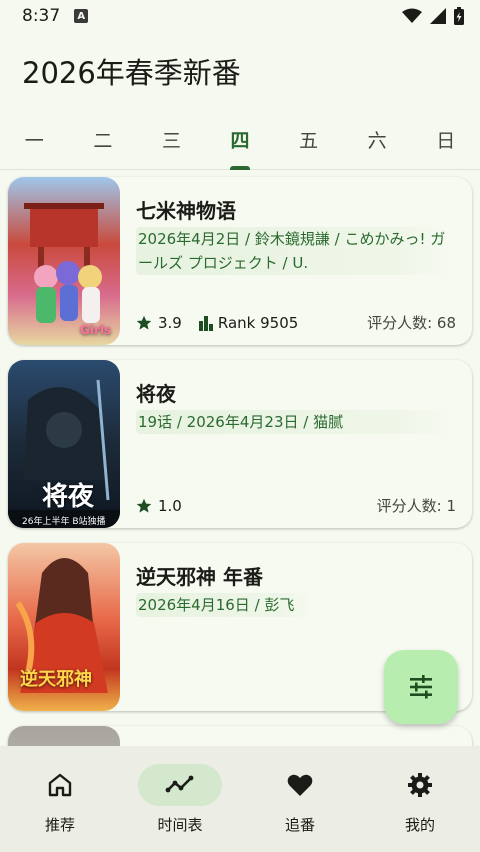 The image size is (480, 852). I want to click on anime-title: 将夜, so click(156, 394).